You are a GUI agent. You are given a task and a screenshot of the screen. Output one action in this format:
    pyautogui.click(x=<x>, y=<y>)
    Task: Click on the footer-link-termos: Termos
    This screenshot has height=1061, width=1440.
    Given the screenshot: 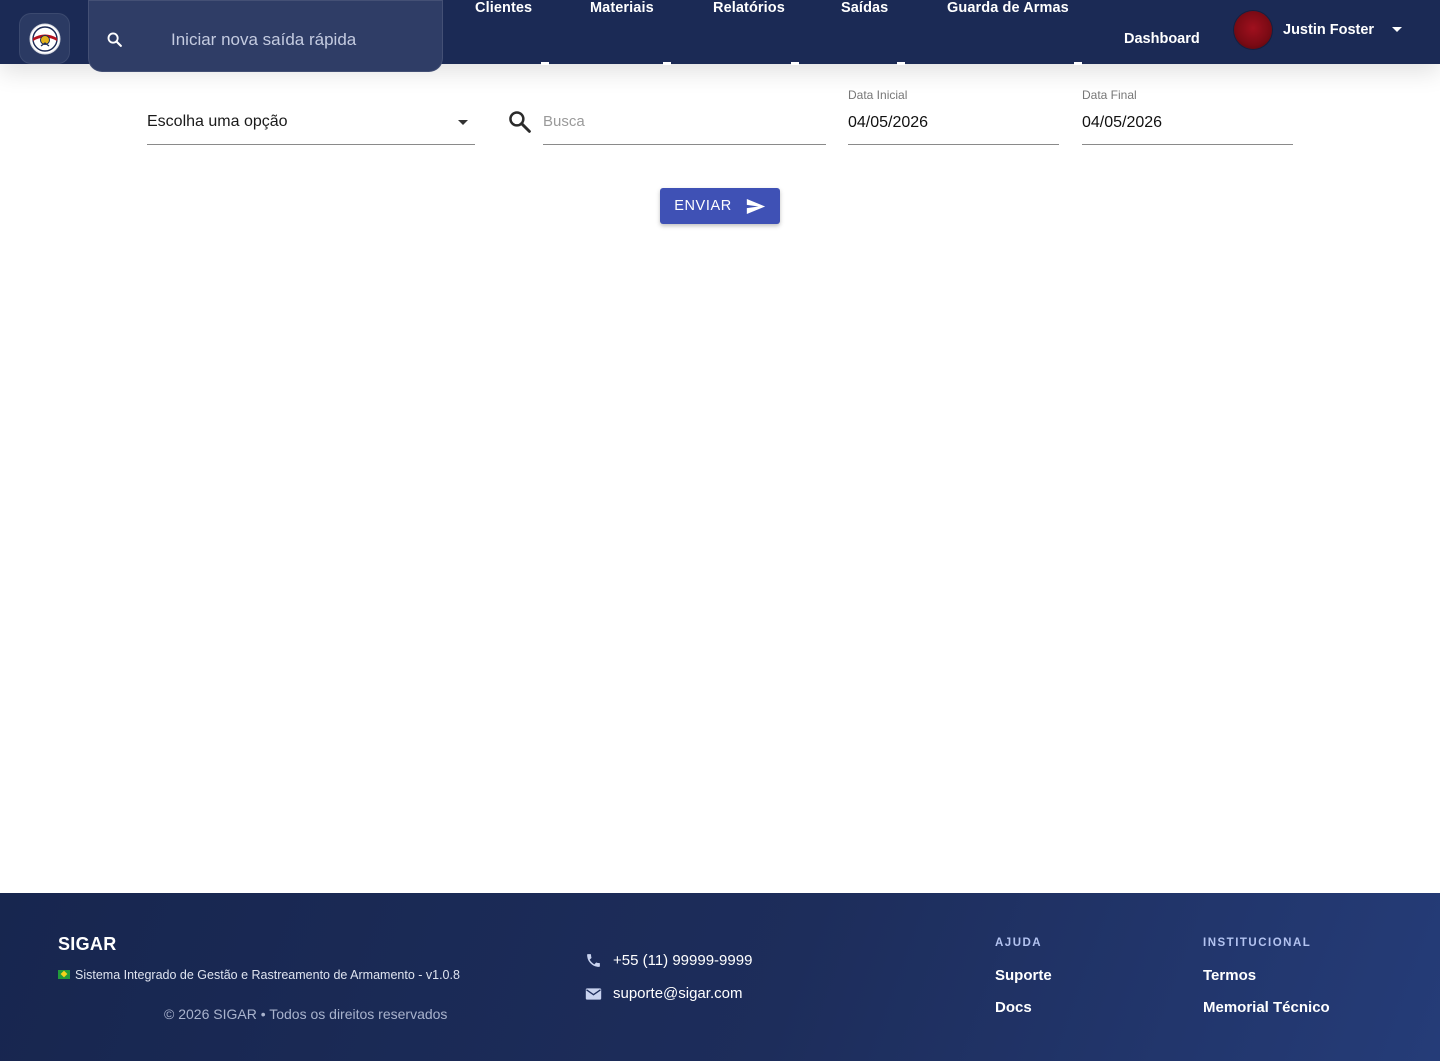 What is the action you would take?
    pyautogui.click(x=1229, y=975)
    